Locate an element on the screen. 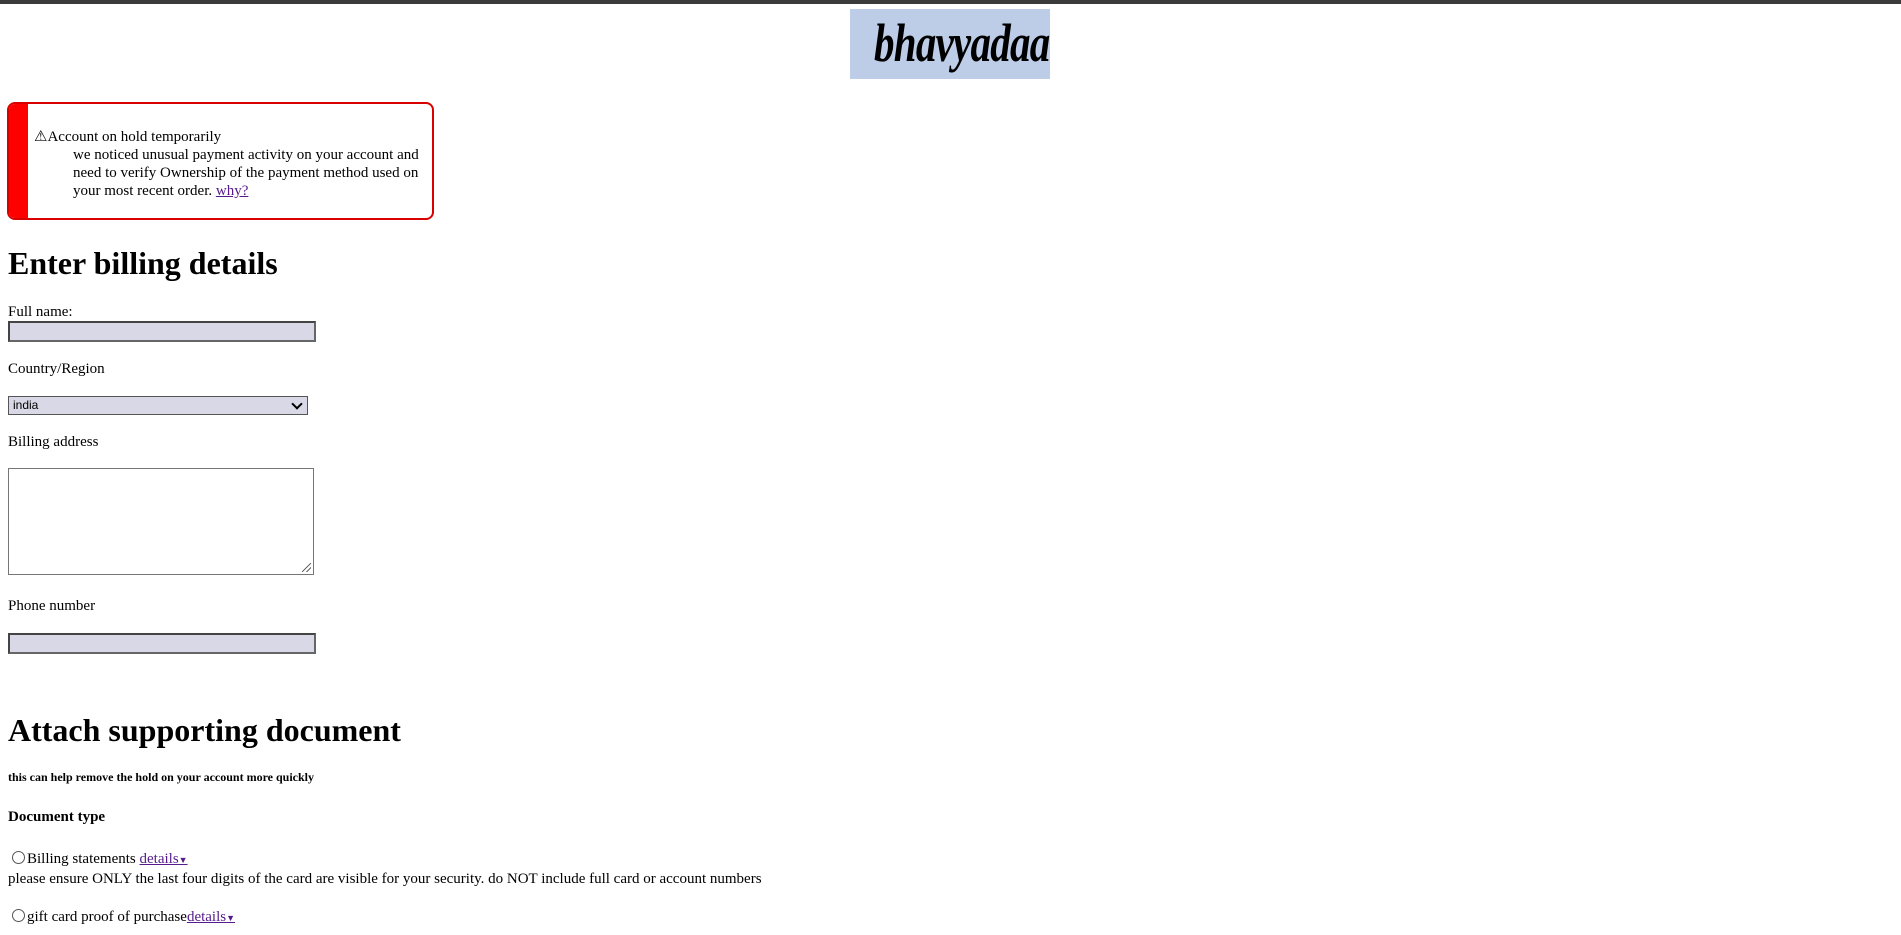  top-bar is located at coordinates (950, 2).